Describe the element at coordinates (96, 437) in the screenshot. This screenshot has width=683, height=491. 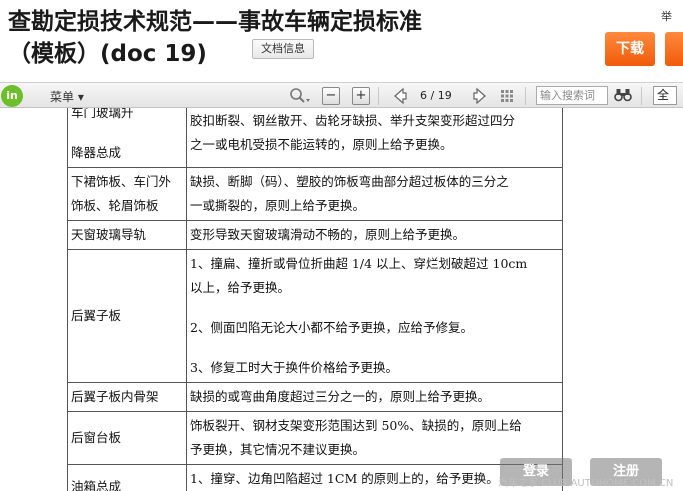
I see `part-name-line: 后窗台板` at that location.